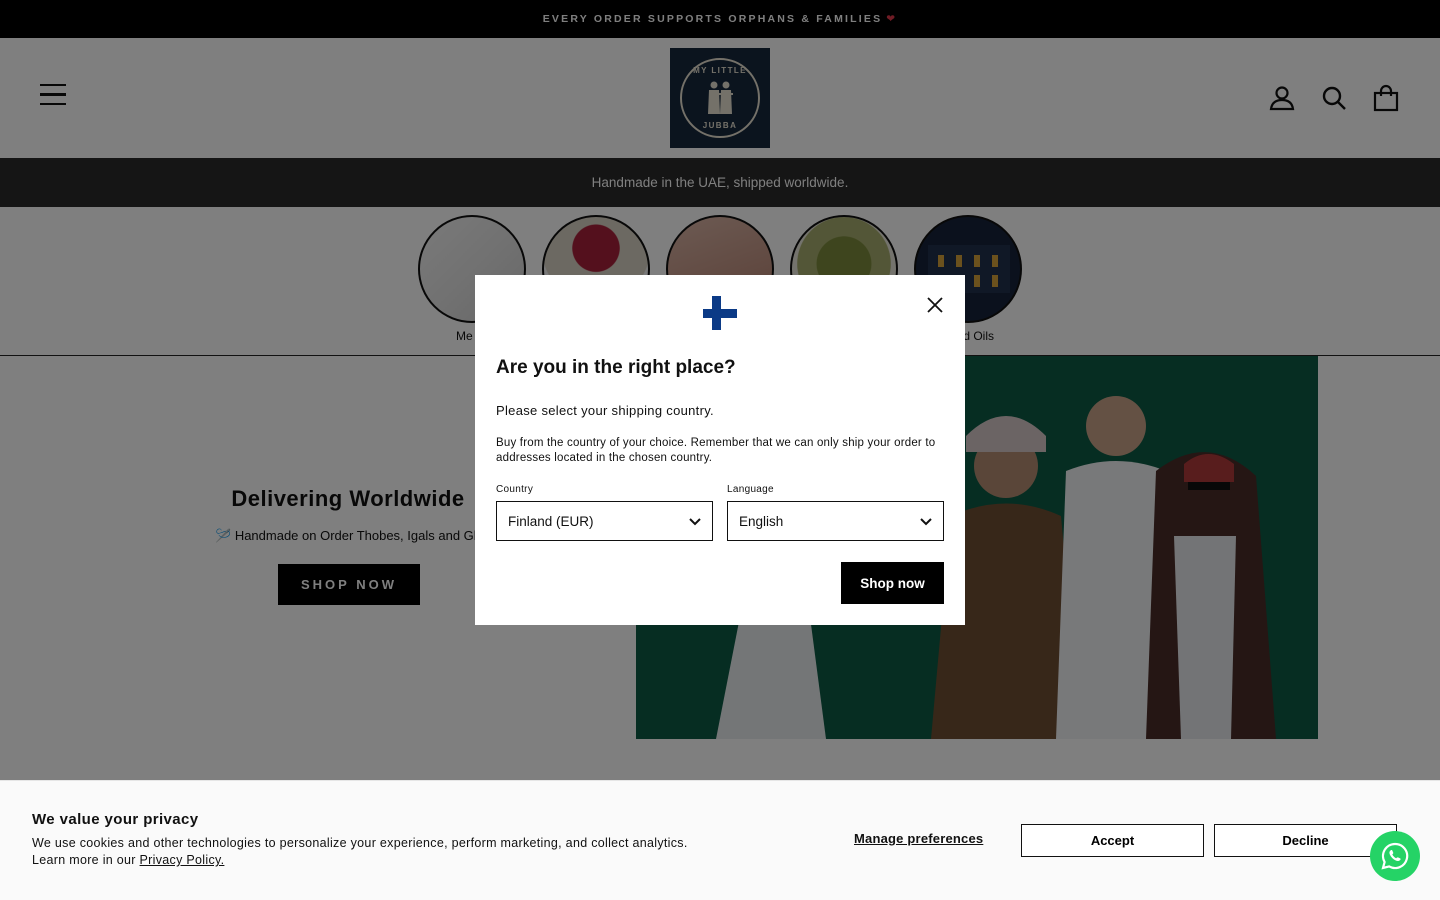 This screenshot has height=900, width=1440. Describe the element at coordinates (761, 521) in the screenshot. I see `language-select-value: English` at that location.